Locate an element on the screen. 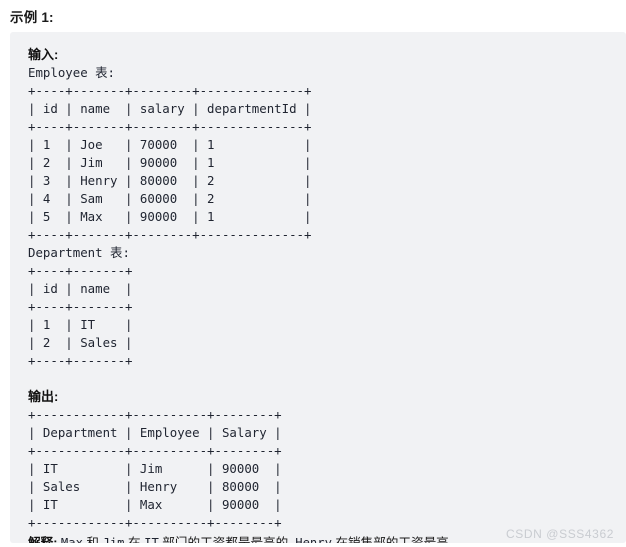  explanation-label: 解释: is located at coordinates (43, 539).